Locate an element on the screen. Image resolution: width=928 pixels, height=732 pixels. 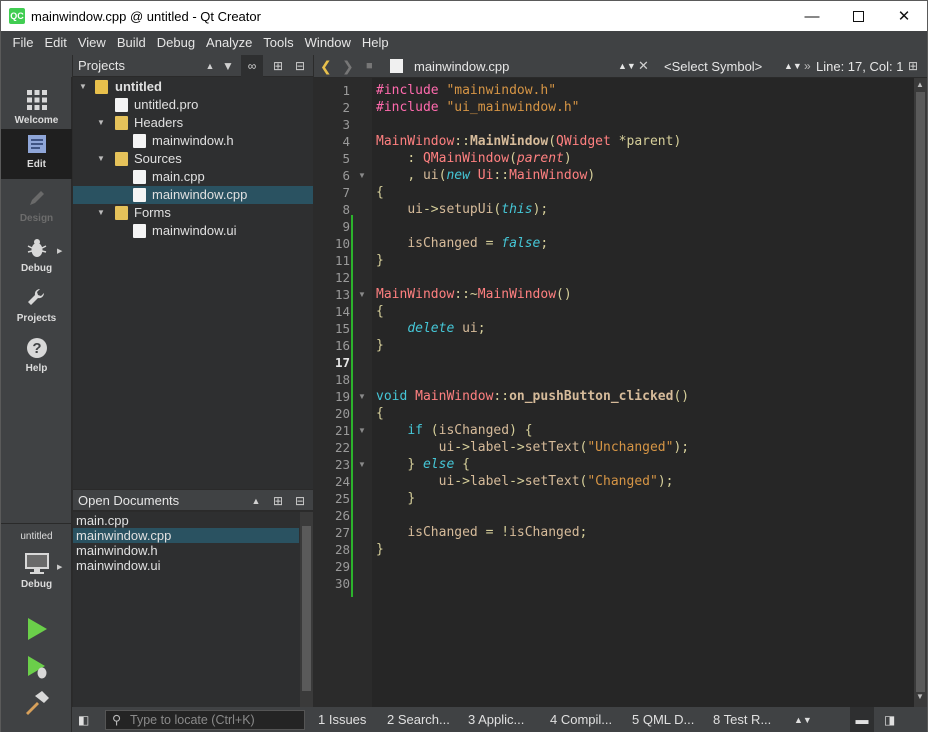
toggle-right-sidebar-icon: ◨ is located at coordinates (889, 719).